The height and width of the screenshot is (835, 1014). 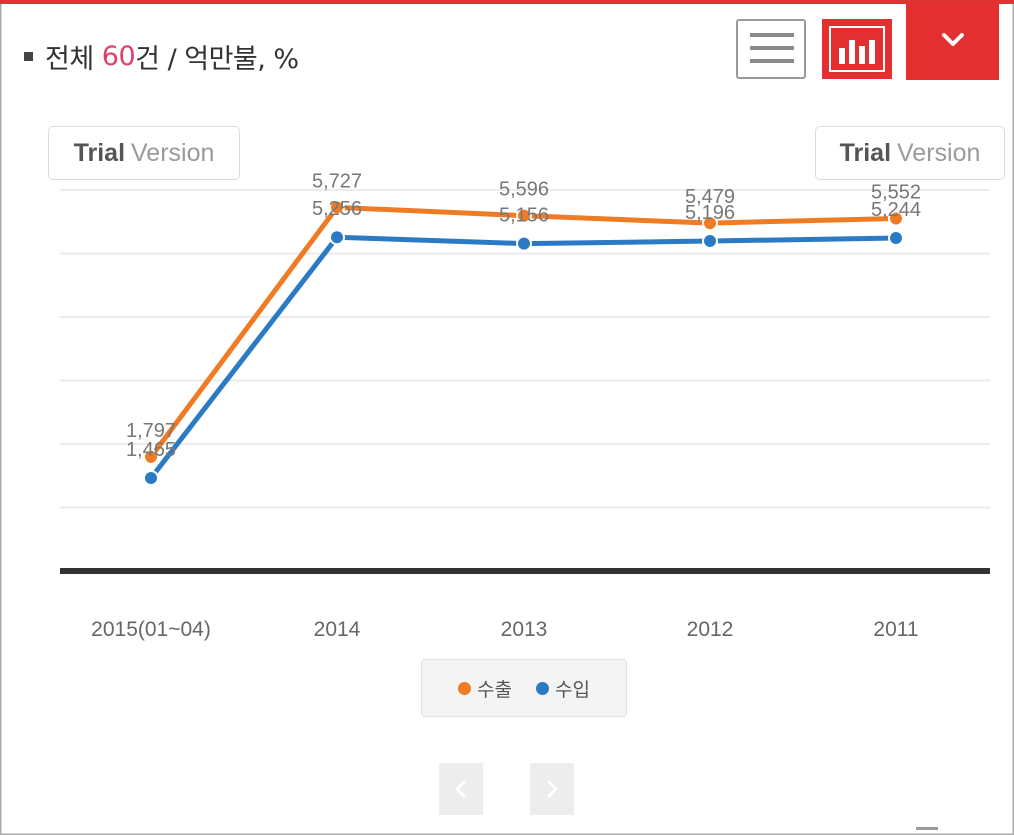 I want to click on prev-page-button, so click(x=461, y=789).